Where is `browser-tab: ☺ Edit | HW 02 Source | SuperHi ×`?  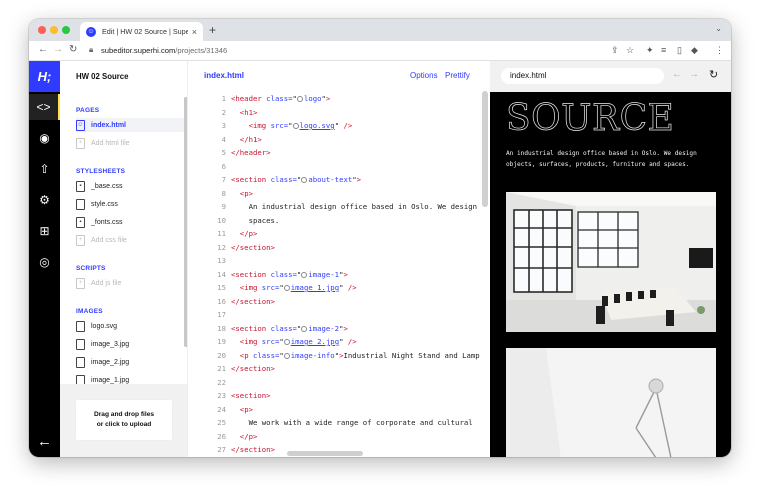
browser-tab: ☺ Edit | HW 02 Source | SuperHi × is located at coordinates (141, 31).